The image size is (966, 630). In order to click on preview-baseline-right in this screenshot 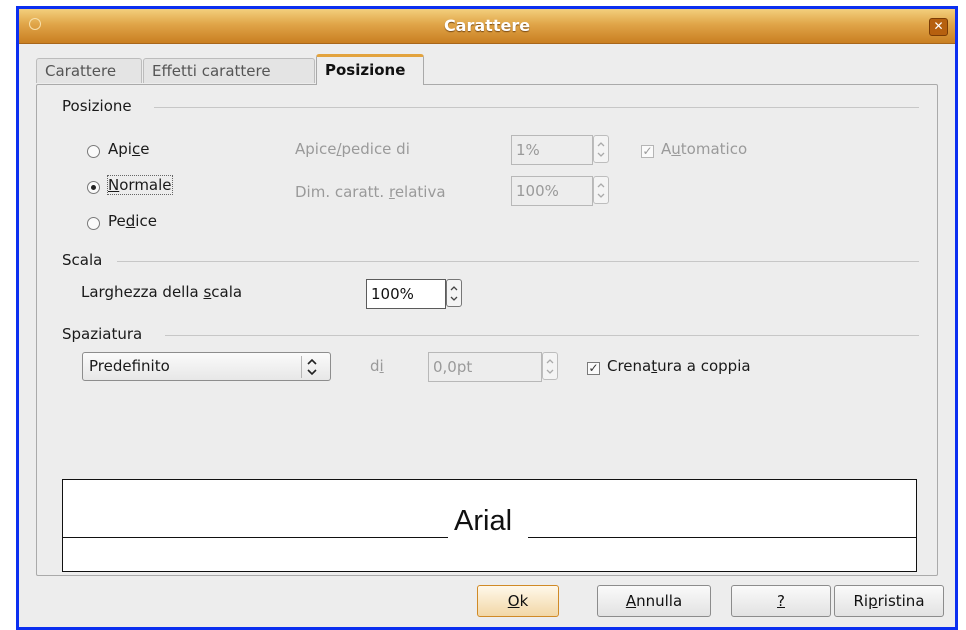, I will do `click(722, 537)`.